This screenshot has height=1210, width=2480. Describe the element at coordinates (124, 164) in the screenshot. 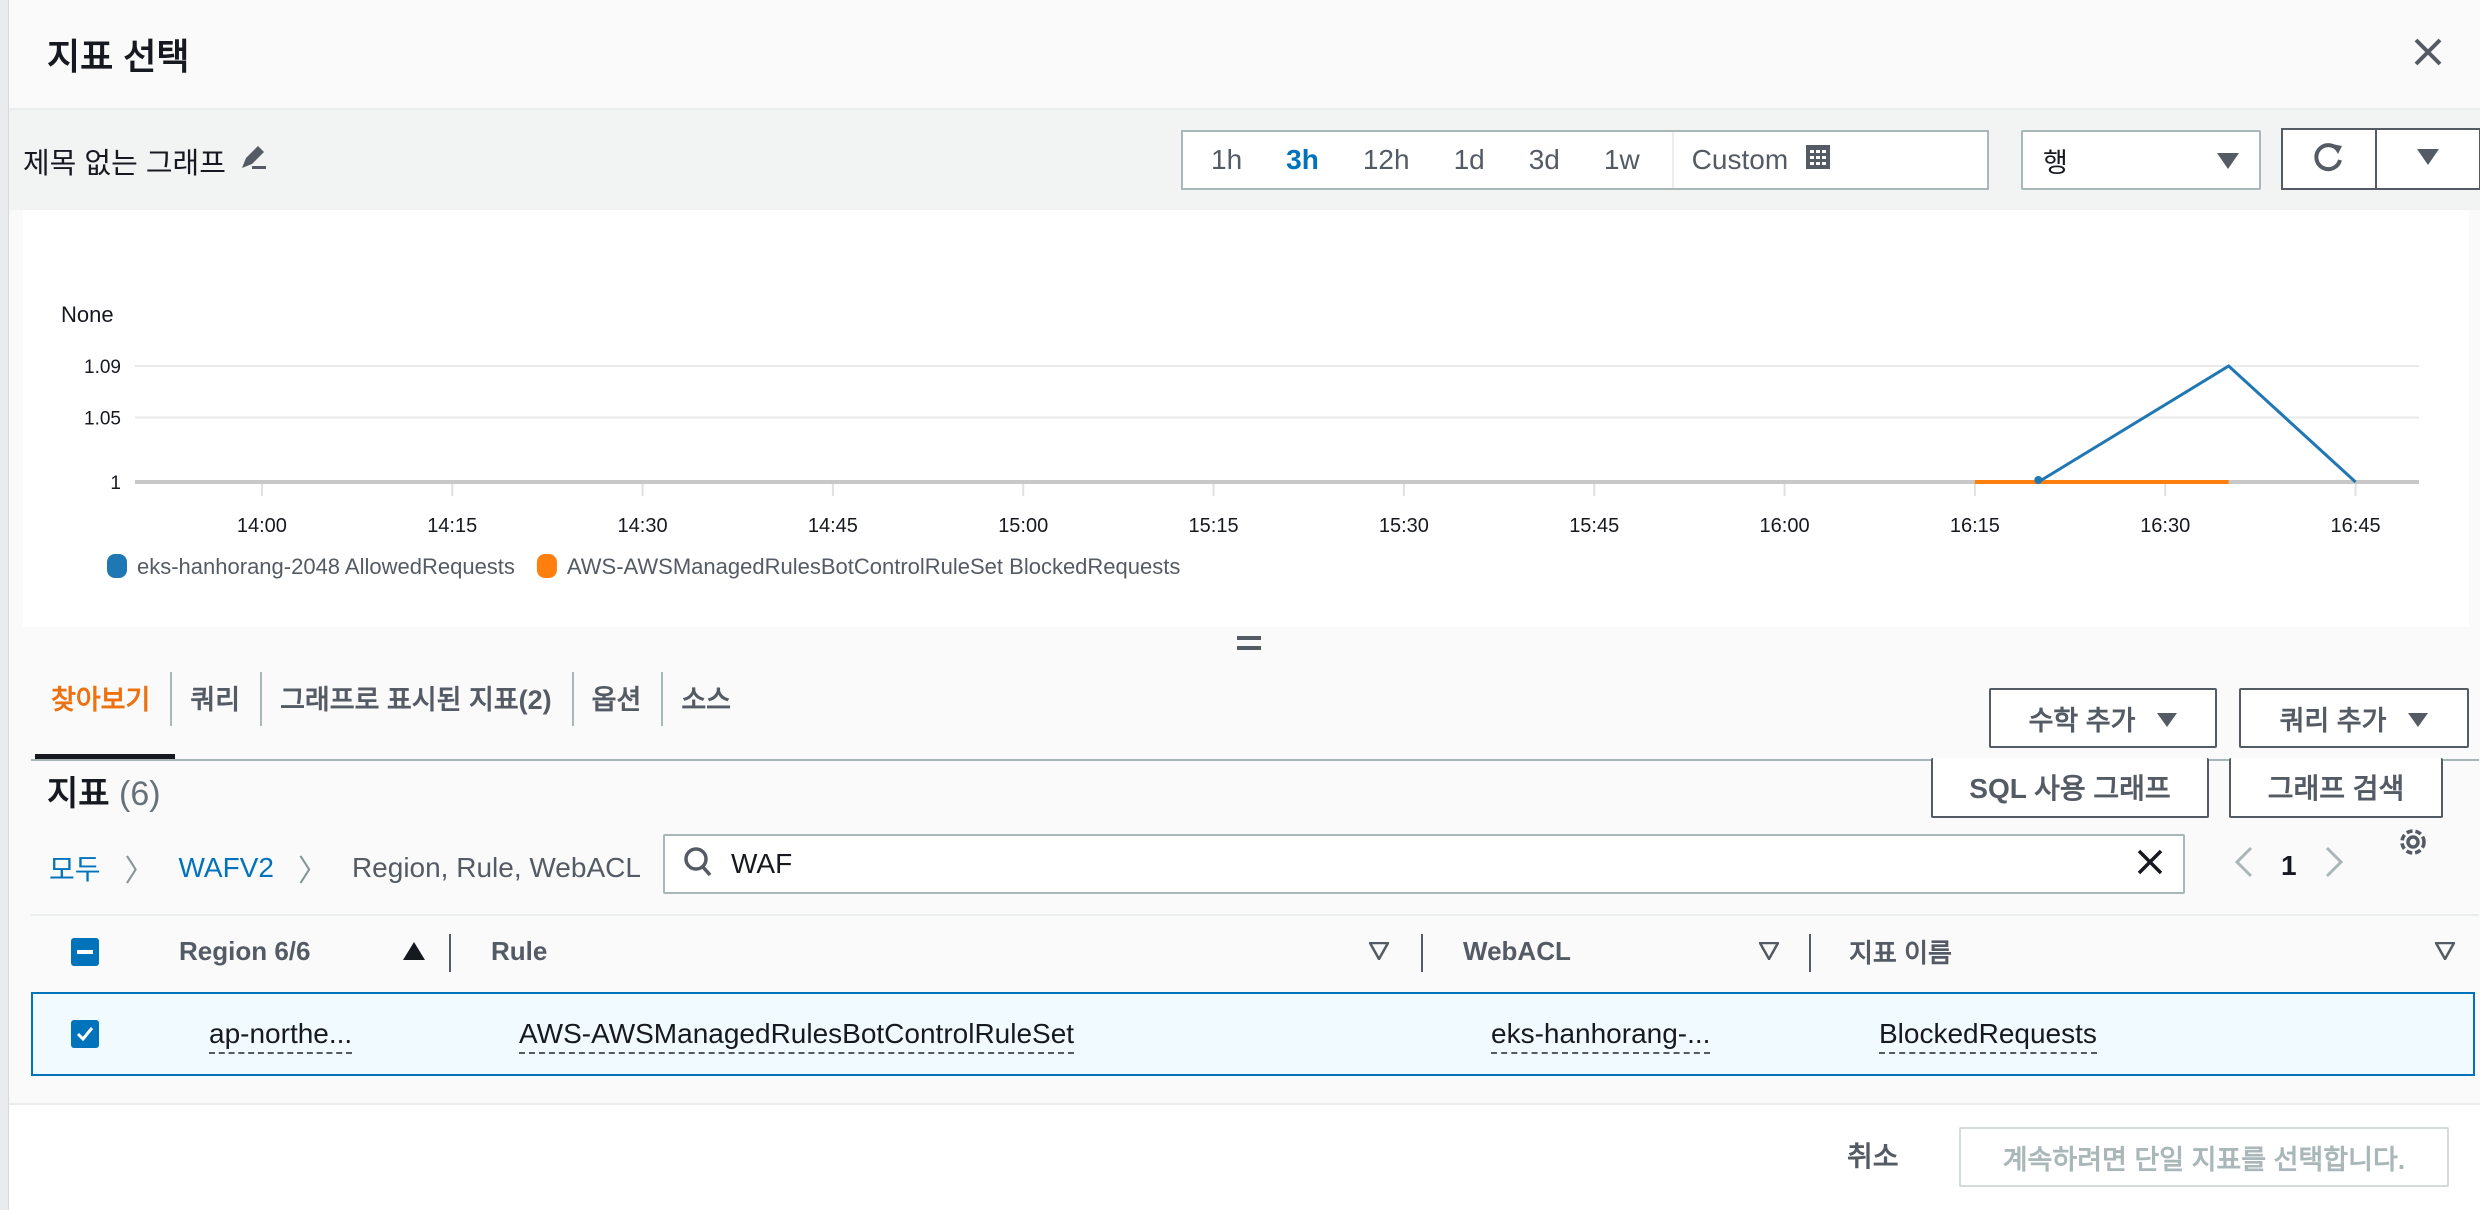

I see `graph-title-text: 제목 없는 그래프` at that location.